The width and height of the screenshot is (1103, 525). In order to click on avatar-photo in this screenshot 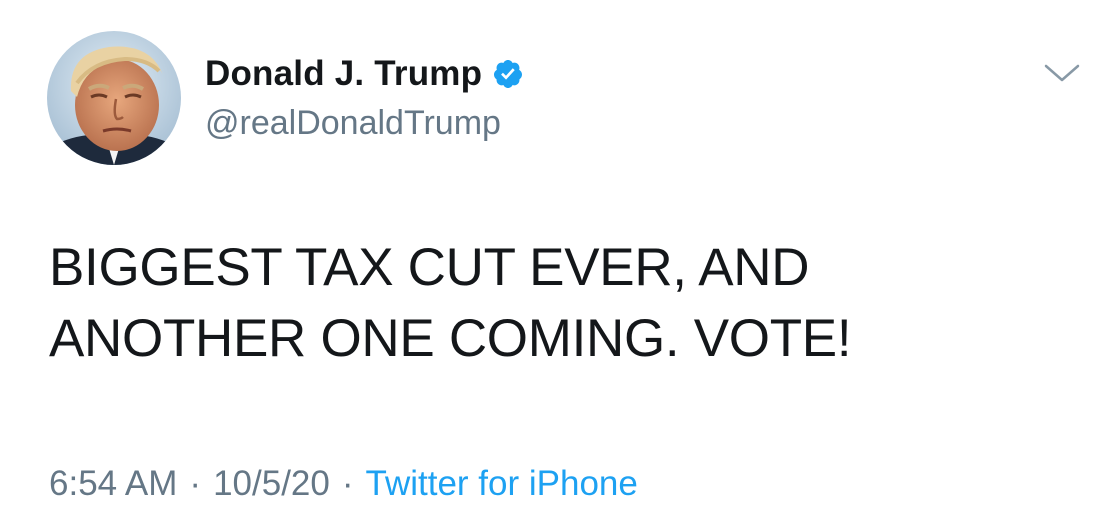, I will do `click(114, 98)`.